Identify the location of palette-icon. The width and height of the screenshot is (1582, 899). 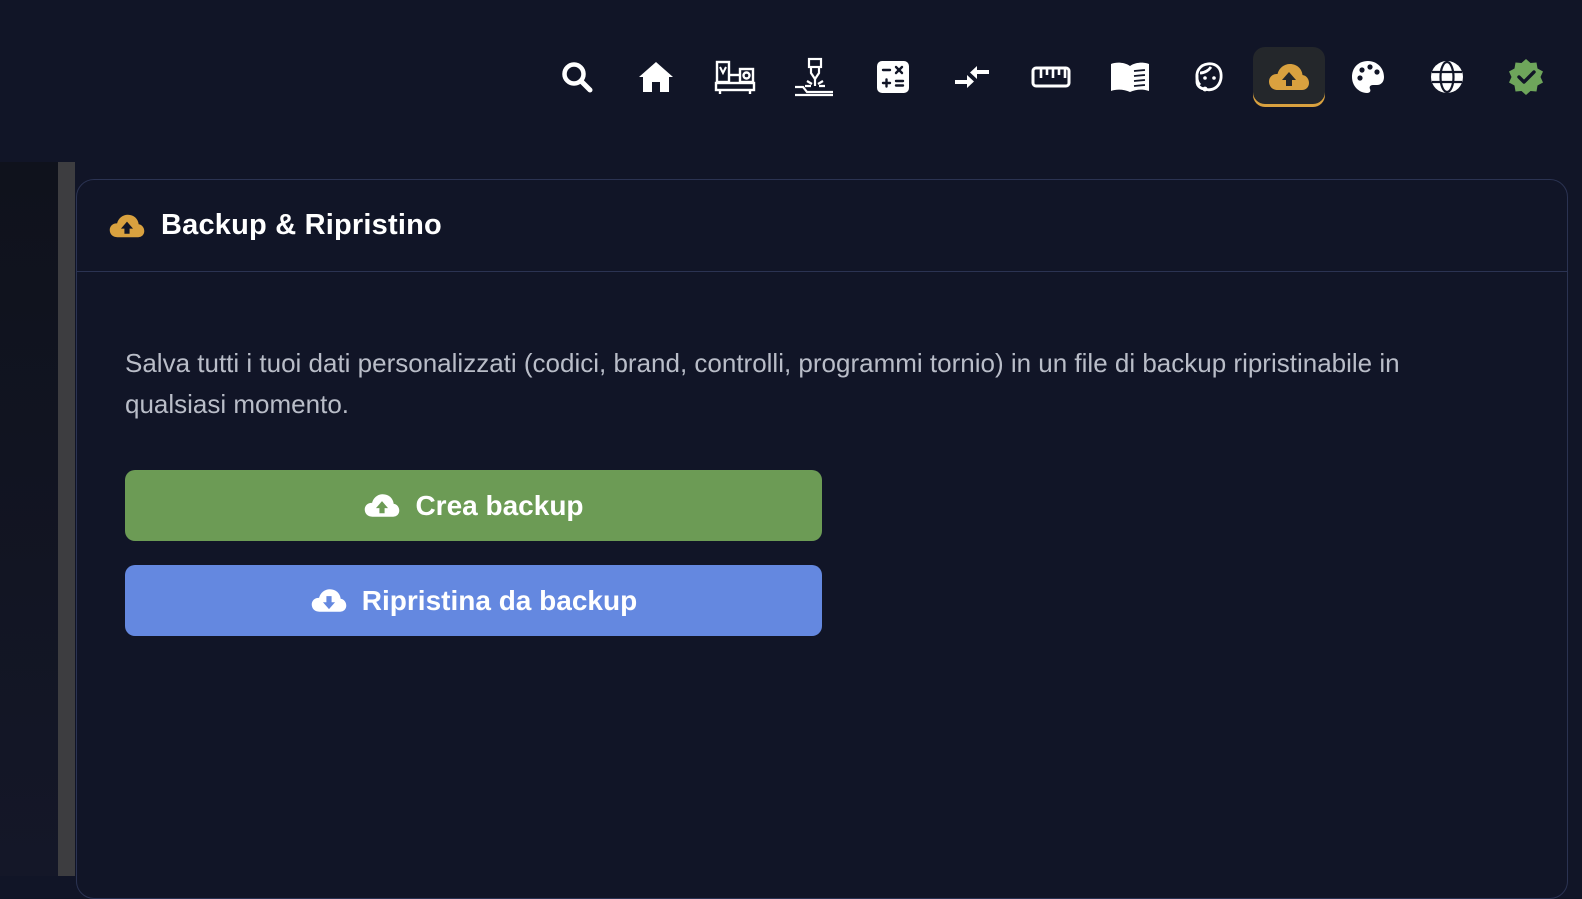
(1368, 77).